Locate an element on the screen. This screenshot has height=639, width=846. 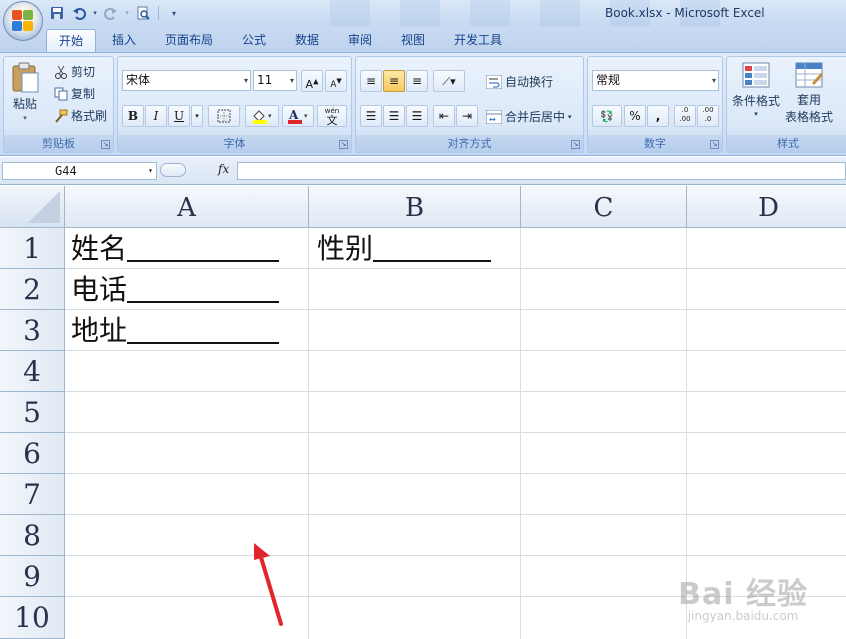
row-header-2: 2 is located at coordinates (32, 289).